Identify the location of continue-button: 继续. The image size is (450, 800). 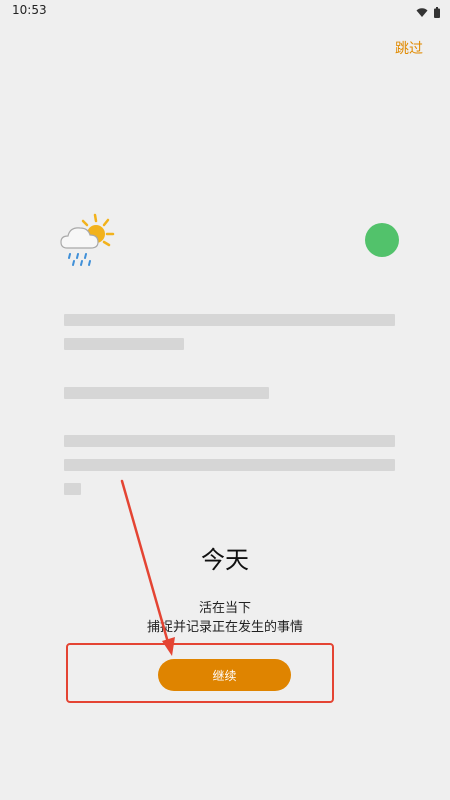
(224, 675).